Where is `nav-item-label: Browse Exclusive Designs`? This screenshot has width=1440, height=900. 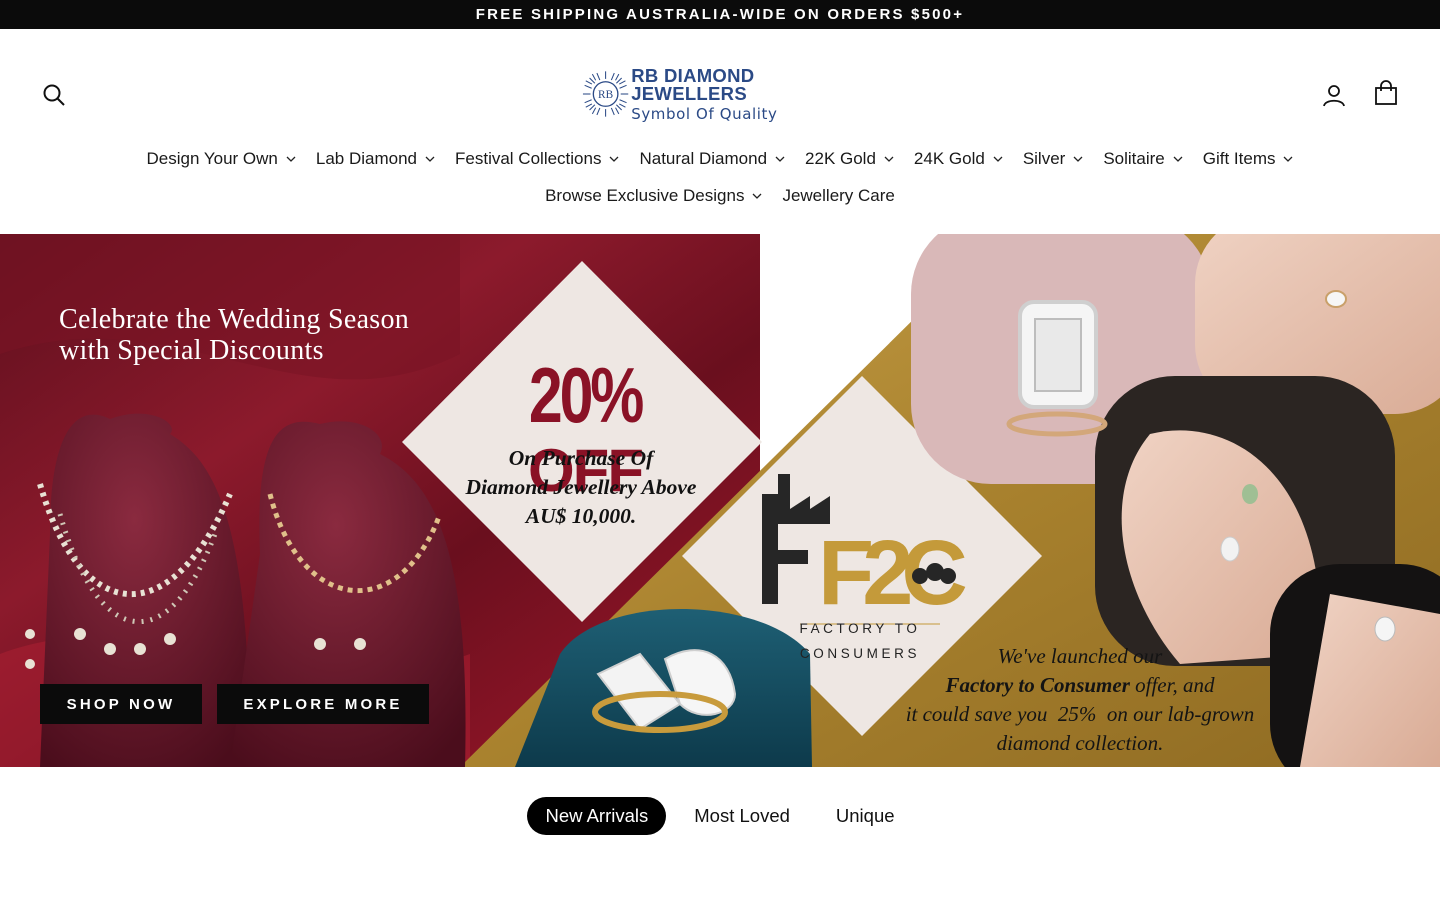 nav-item-label: Browse Exclusive Designs is located at coordinates (645, 195).